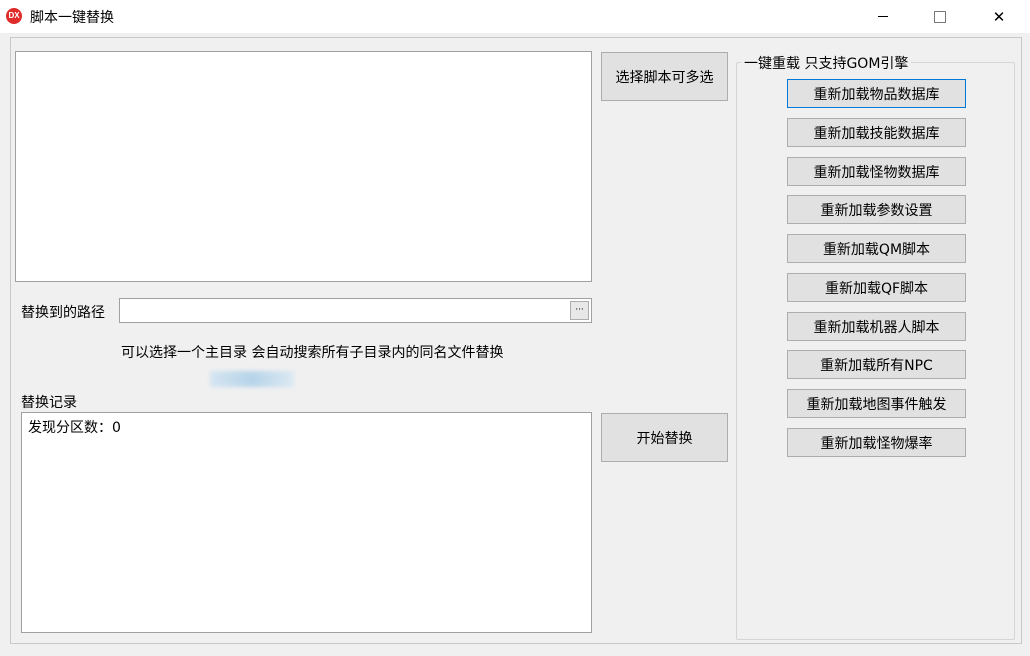 The height and width of the screenshot is (656, 1030). I want to click on reload-items-db-button: 重新加载物品数据库, so click(876, 93).